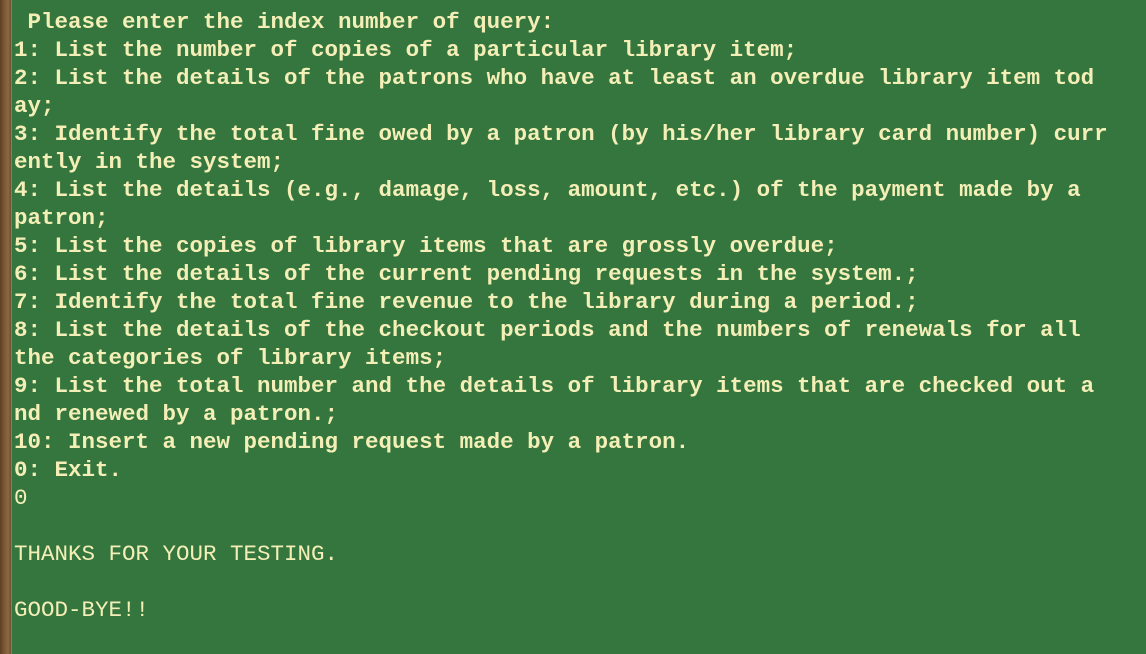  What do you see at coordinates (82, 610) in the screenshot?
I see `goodbye-message: GOOD-BYE!!` at bounding box center [82, 610].